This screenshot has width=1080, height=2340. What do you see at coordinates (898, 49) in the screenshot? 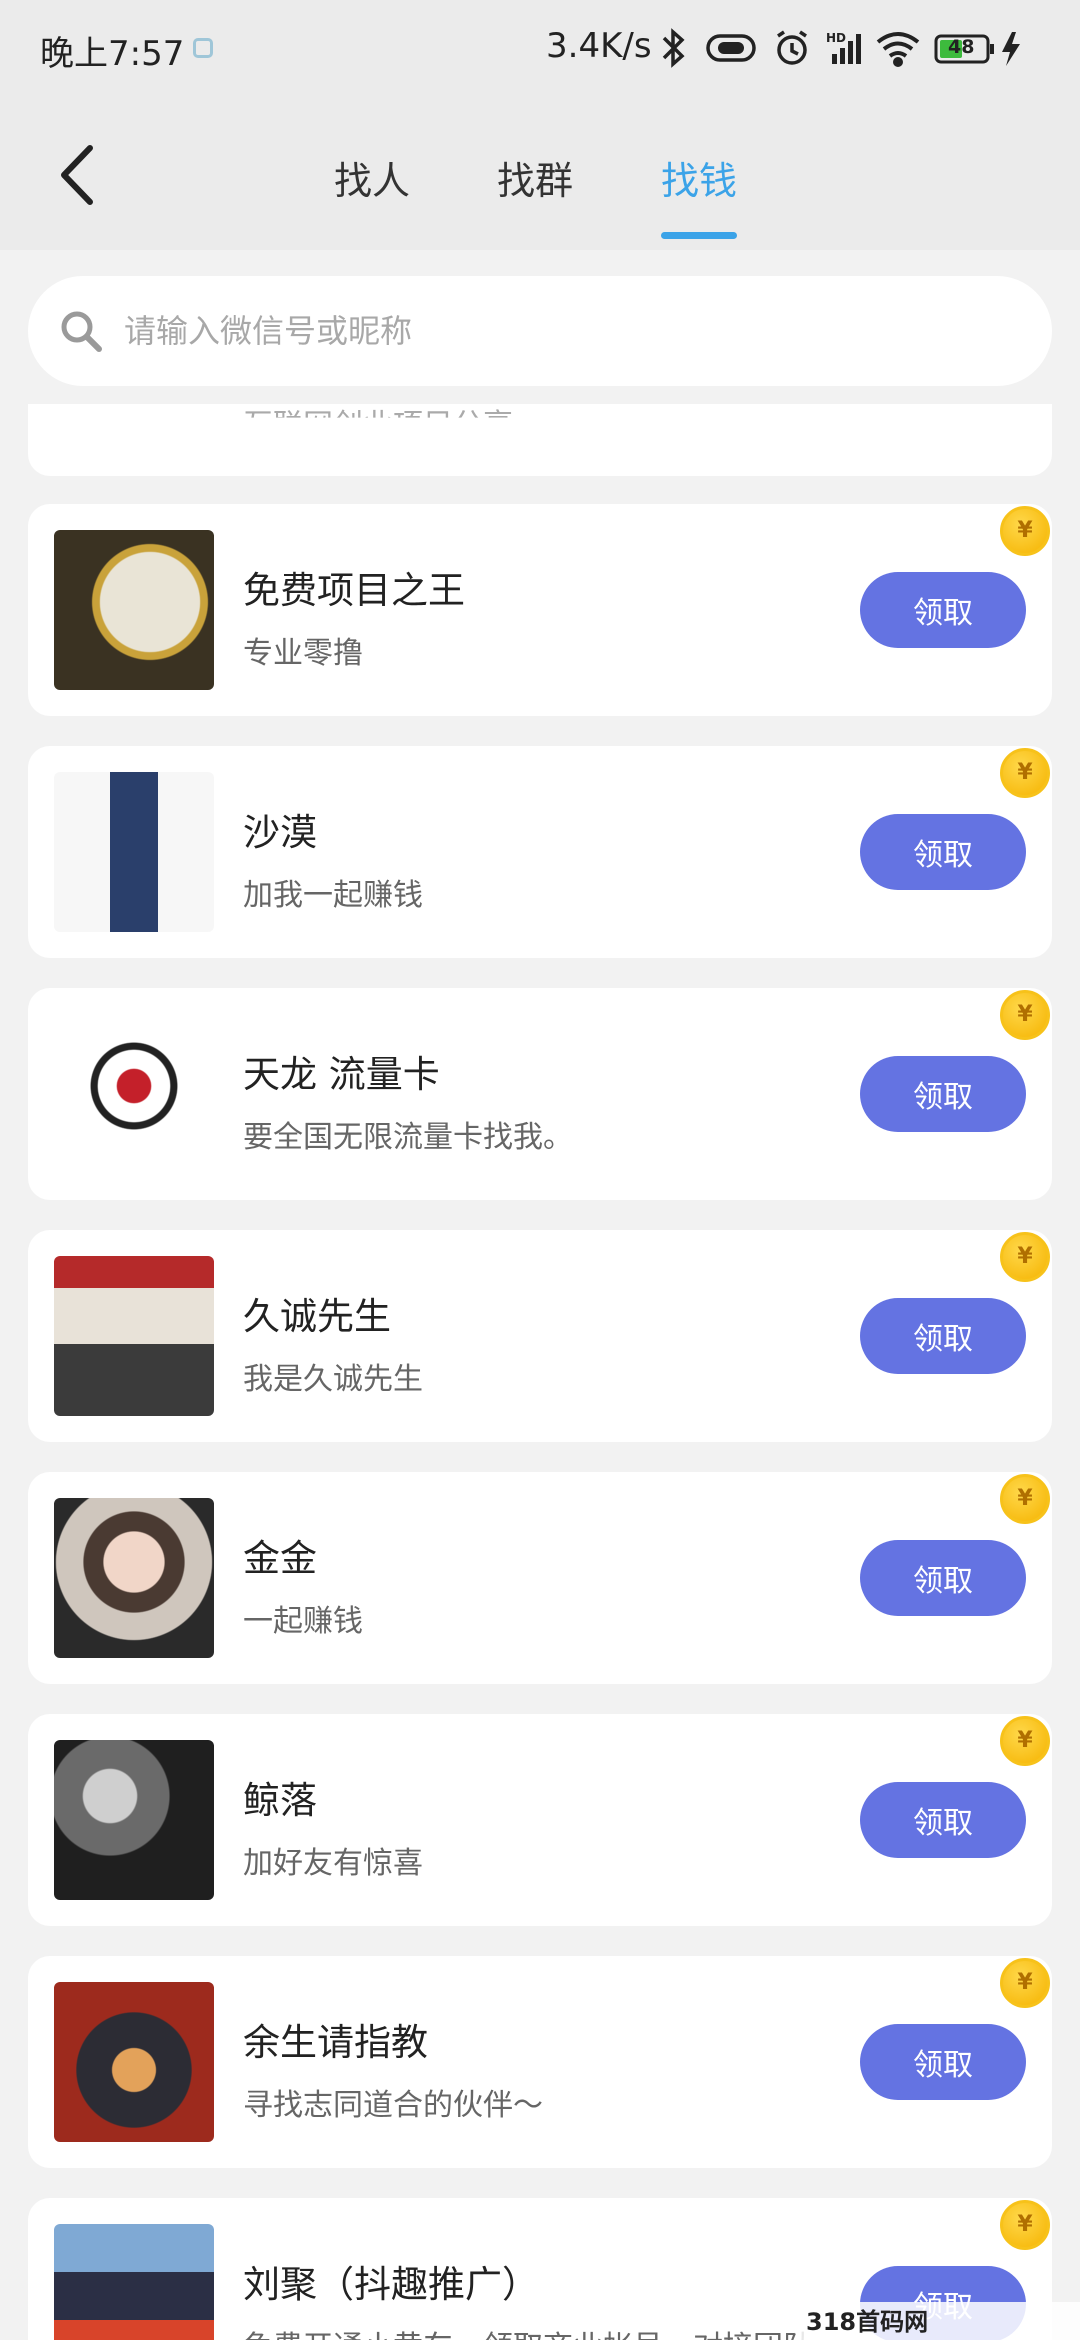
I see `wifi-icon` at bounding box center [898, 49].